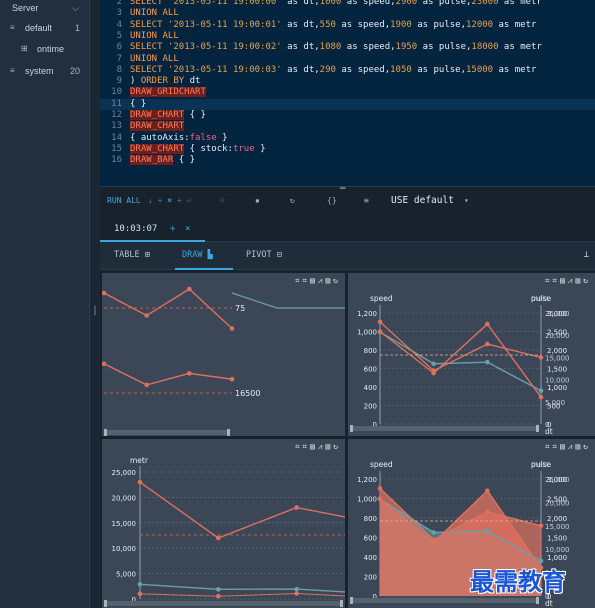 The width and height of the screenshot is (595, 608). What do you see at coordinates (444, 428) in the screenshot?
I see `datazoom-slider` at bounding box center [444, 428].